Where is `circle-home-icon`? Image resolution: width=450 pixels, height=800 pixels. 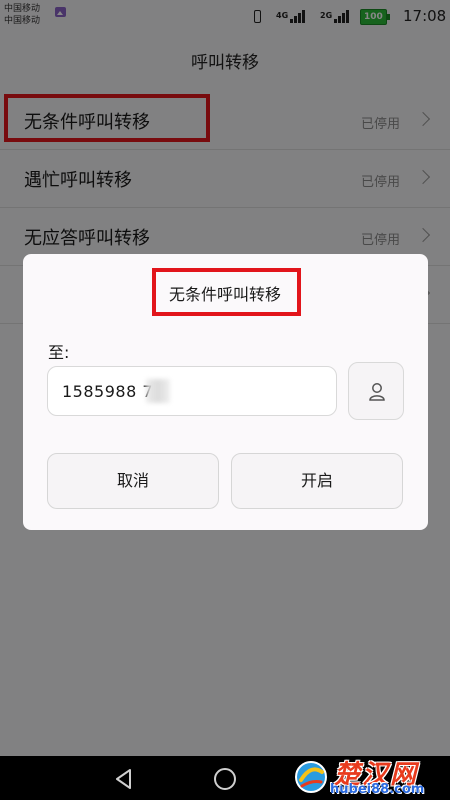 circle-home-icon is located at coordinates (225, 779).